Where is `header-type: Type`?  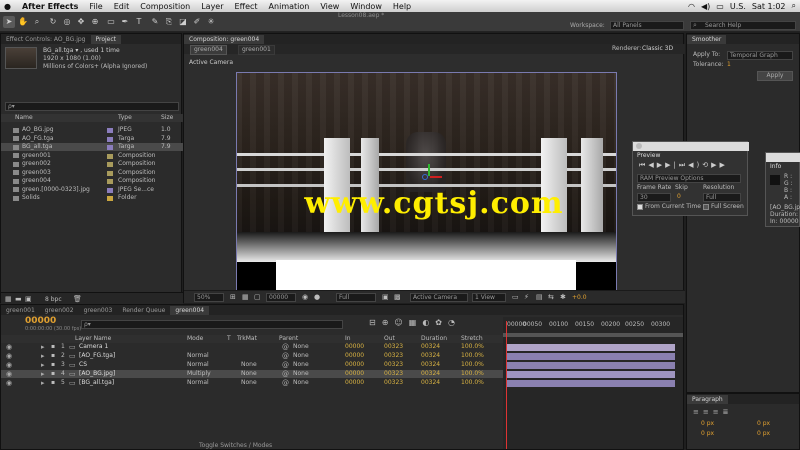 header-type: Type is located at coordinates (125, 118).